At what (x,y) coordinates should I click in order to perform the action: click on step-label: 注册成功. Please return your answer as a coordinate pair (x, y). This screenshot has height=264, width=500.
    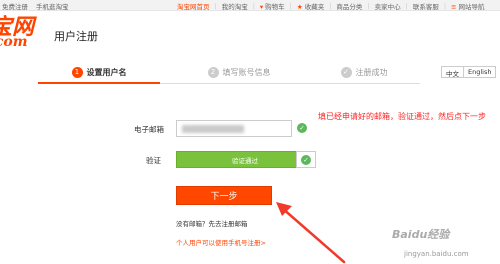
    Looking at the image, I should click on (371, 72).